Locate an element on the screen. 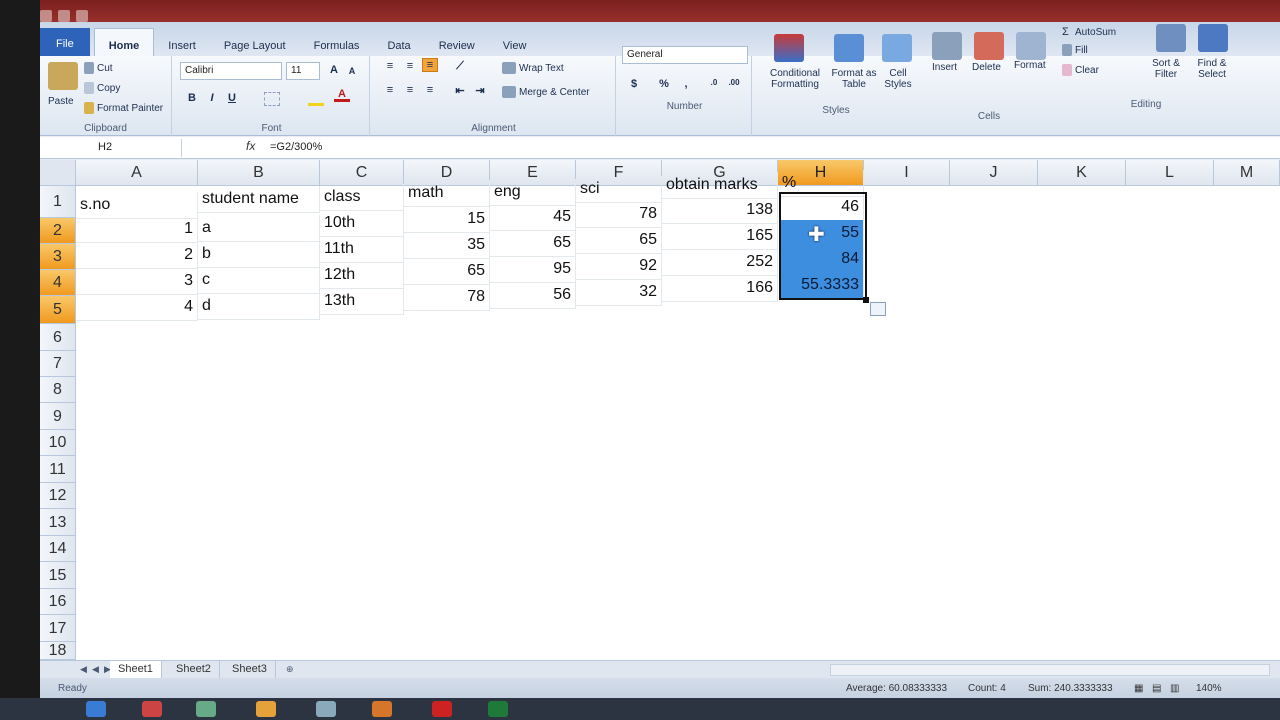 The height and width of the screenshot is (720, 1280). cell-g3: 165 is located at coordinates (720, 236).